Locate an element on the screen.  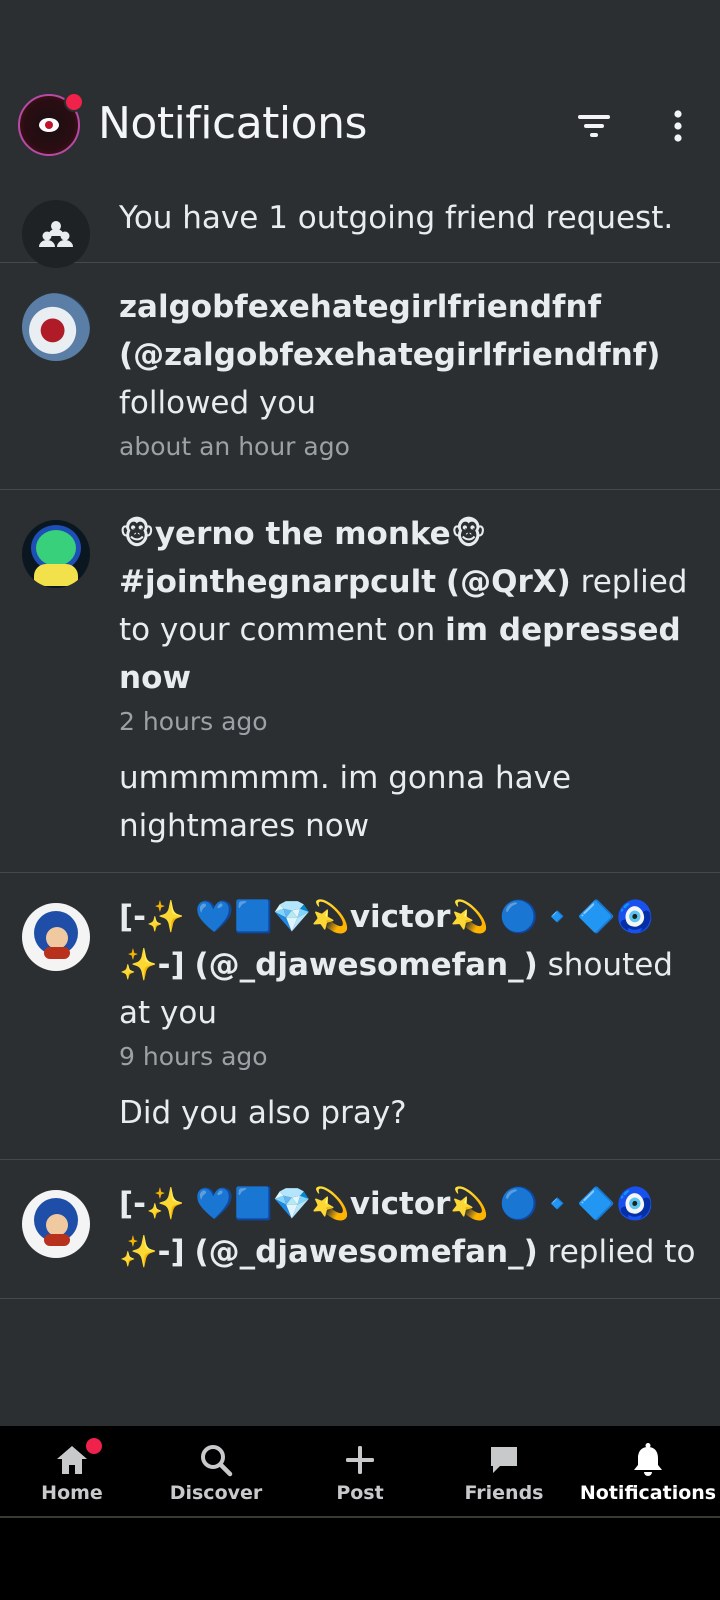
timestamp: 2 hours ago is located at coordinates (193, 721).